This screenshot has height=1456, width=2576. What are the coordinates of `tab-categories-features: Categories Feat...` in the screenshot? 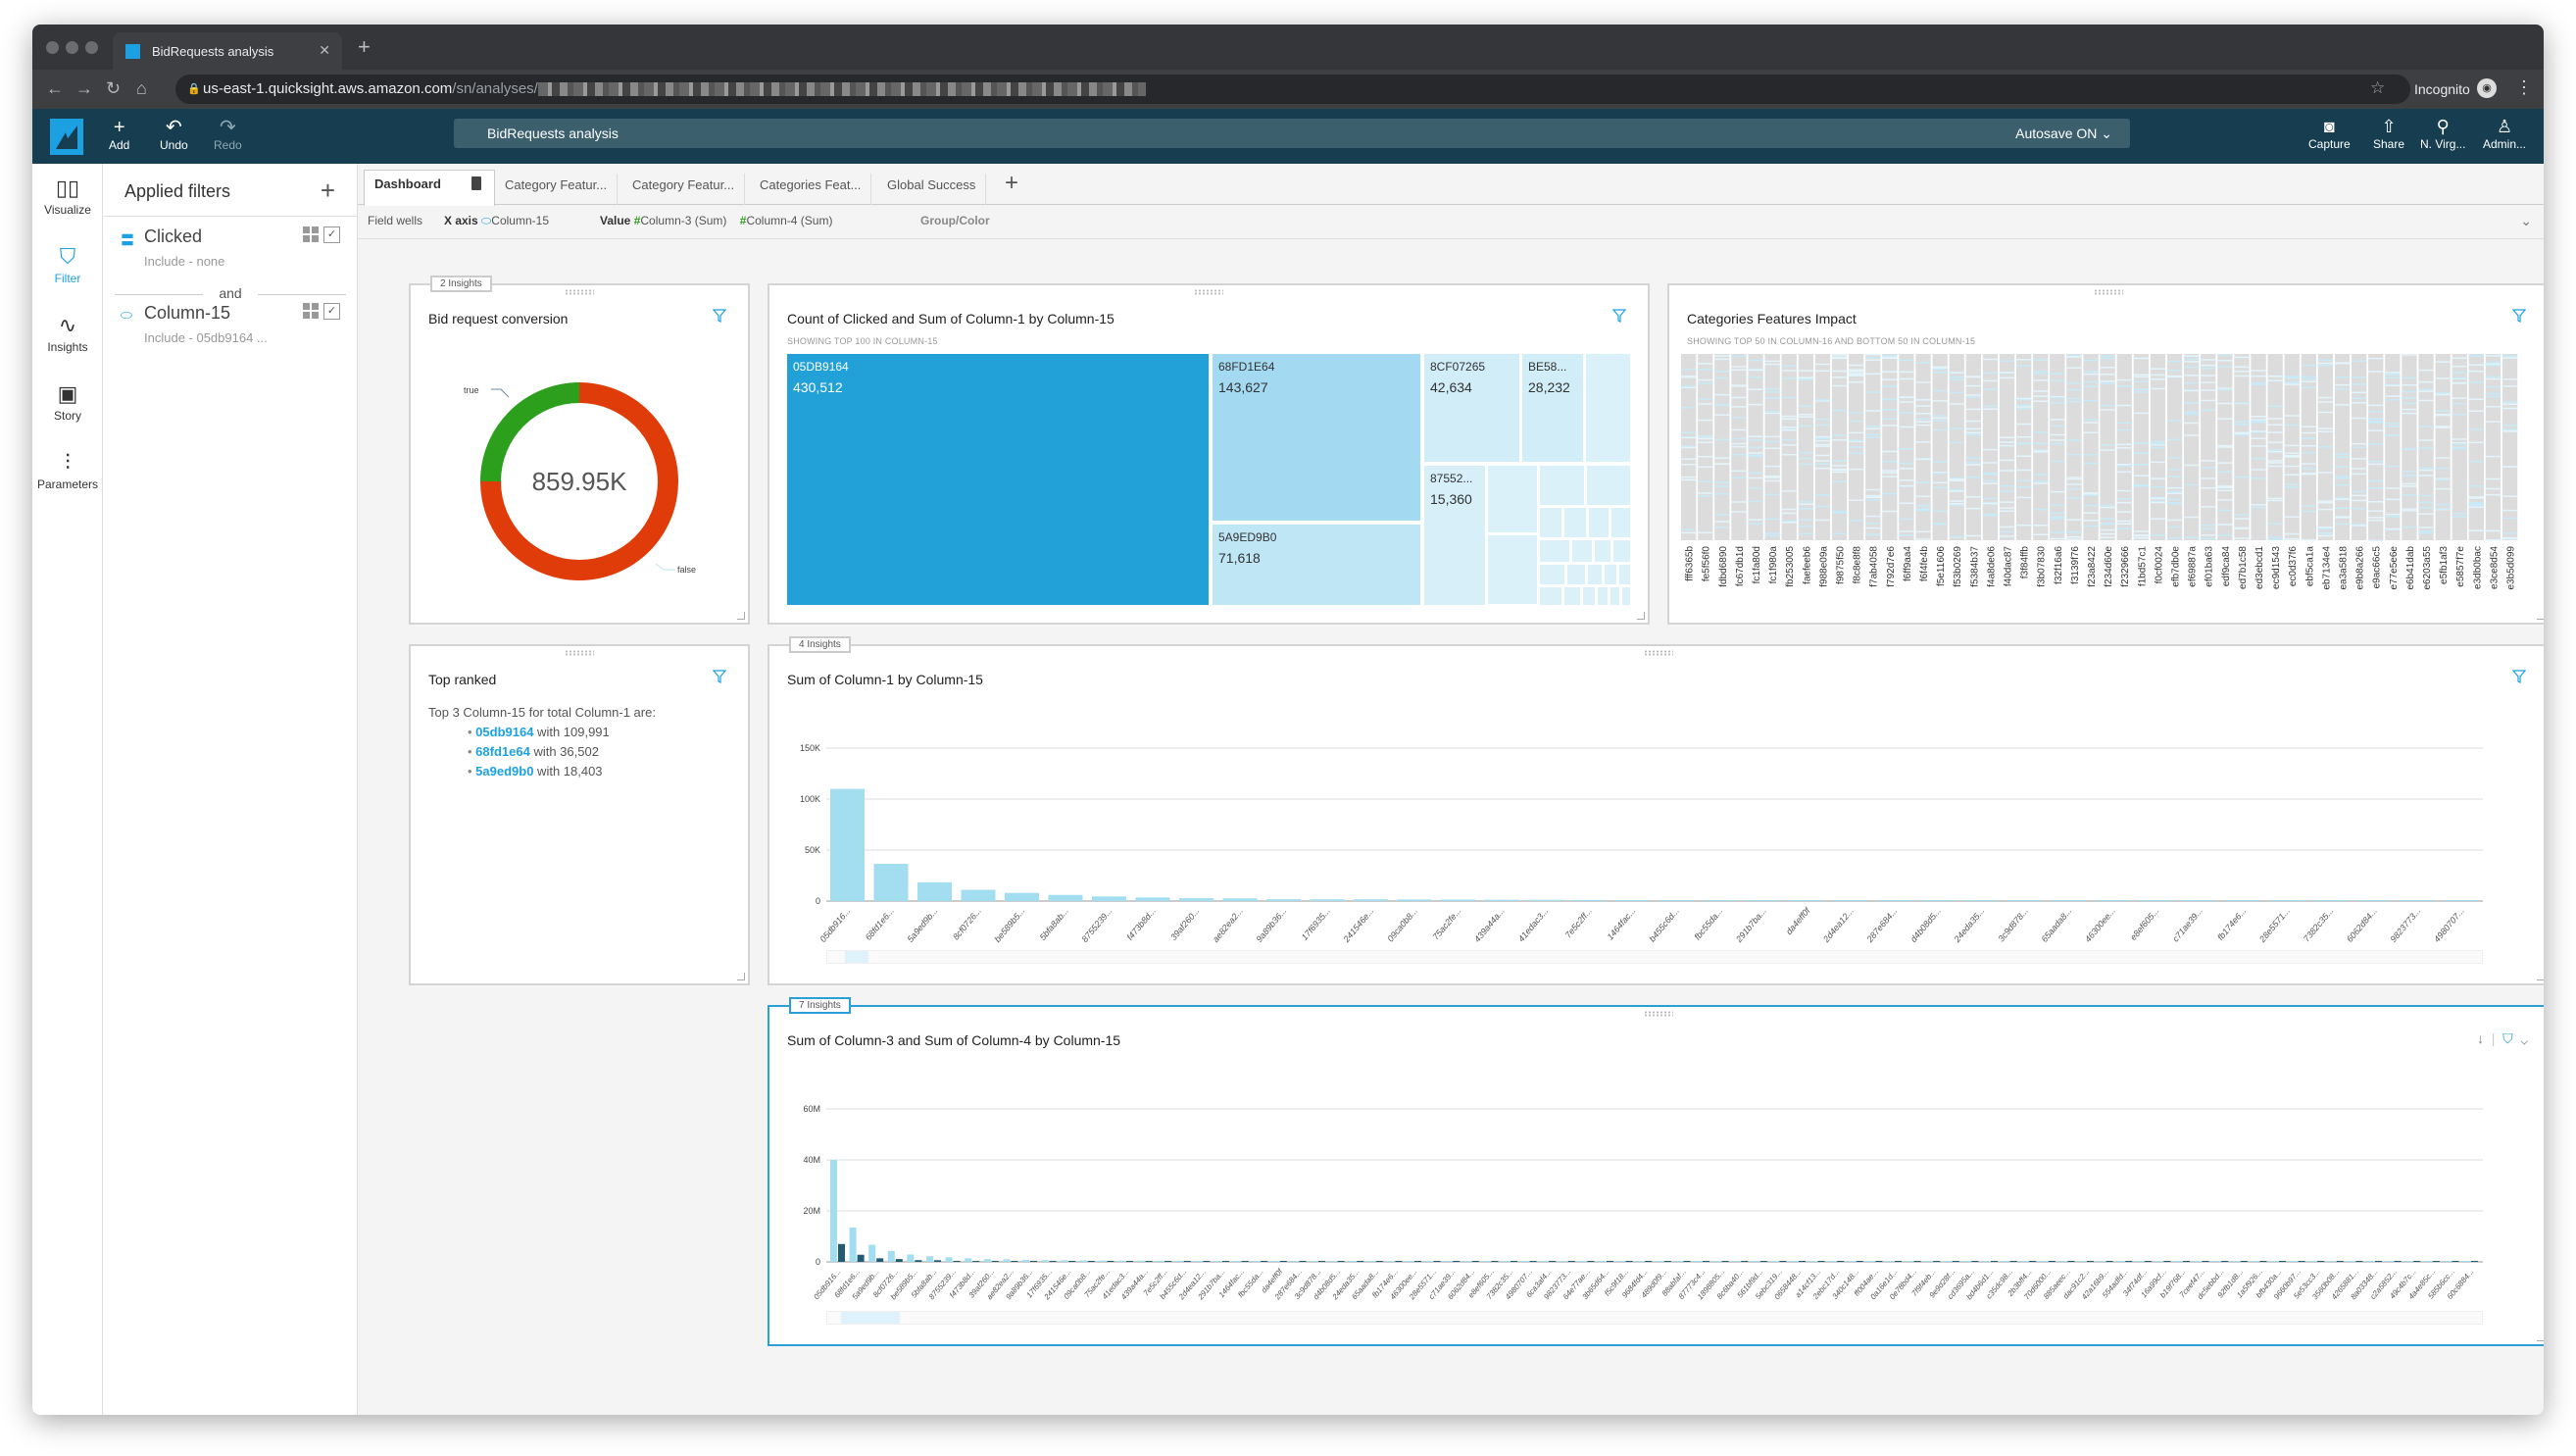 It's located at (811, 189).